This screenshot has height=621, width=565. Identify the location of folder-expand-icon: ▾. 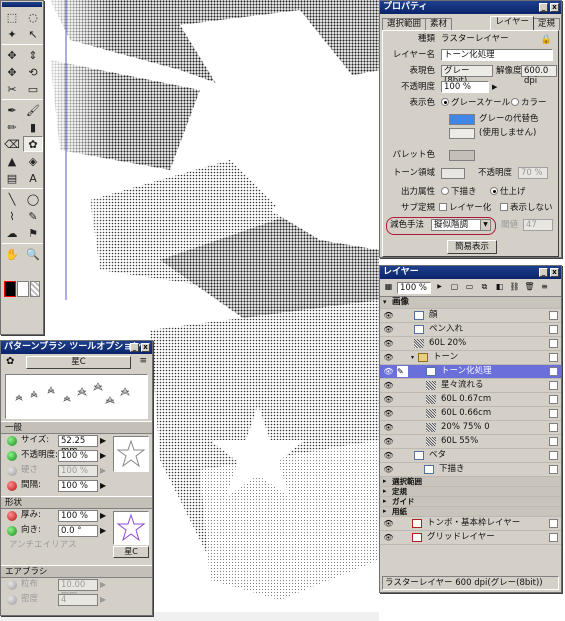
(412, 357).